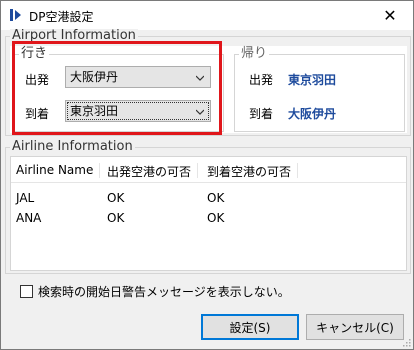 Image resolution: width=414 pixels, height=350 pixels. What do you see at coordinates (61, 17) in the screenshot?
I see `window-title: DP空港設定` at bounding box center [61, 17].